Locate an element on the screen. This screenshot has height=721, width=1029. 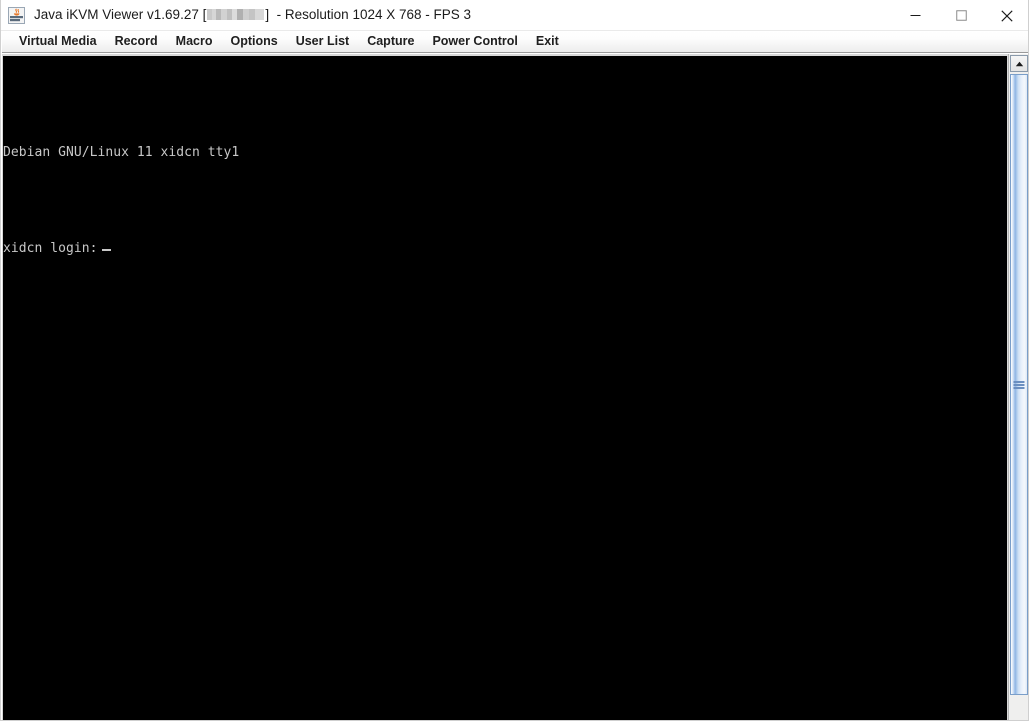
menu-item-power-control: Power Control is located at coordinates (474, 41).